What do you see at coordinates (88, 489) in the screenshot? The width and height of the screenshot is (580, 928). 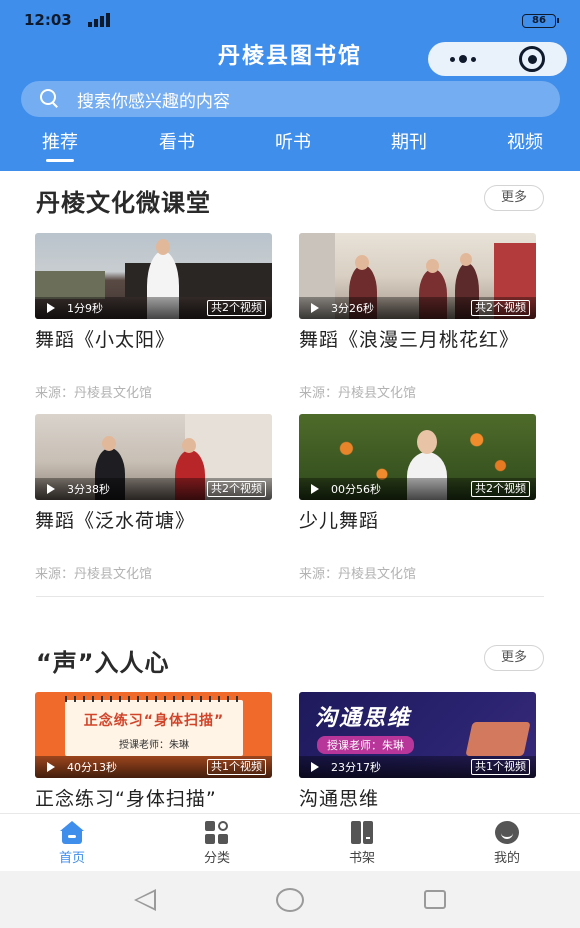 I see `video-duration: 3分38秒` at bounding box center [88, 489].